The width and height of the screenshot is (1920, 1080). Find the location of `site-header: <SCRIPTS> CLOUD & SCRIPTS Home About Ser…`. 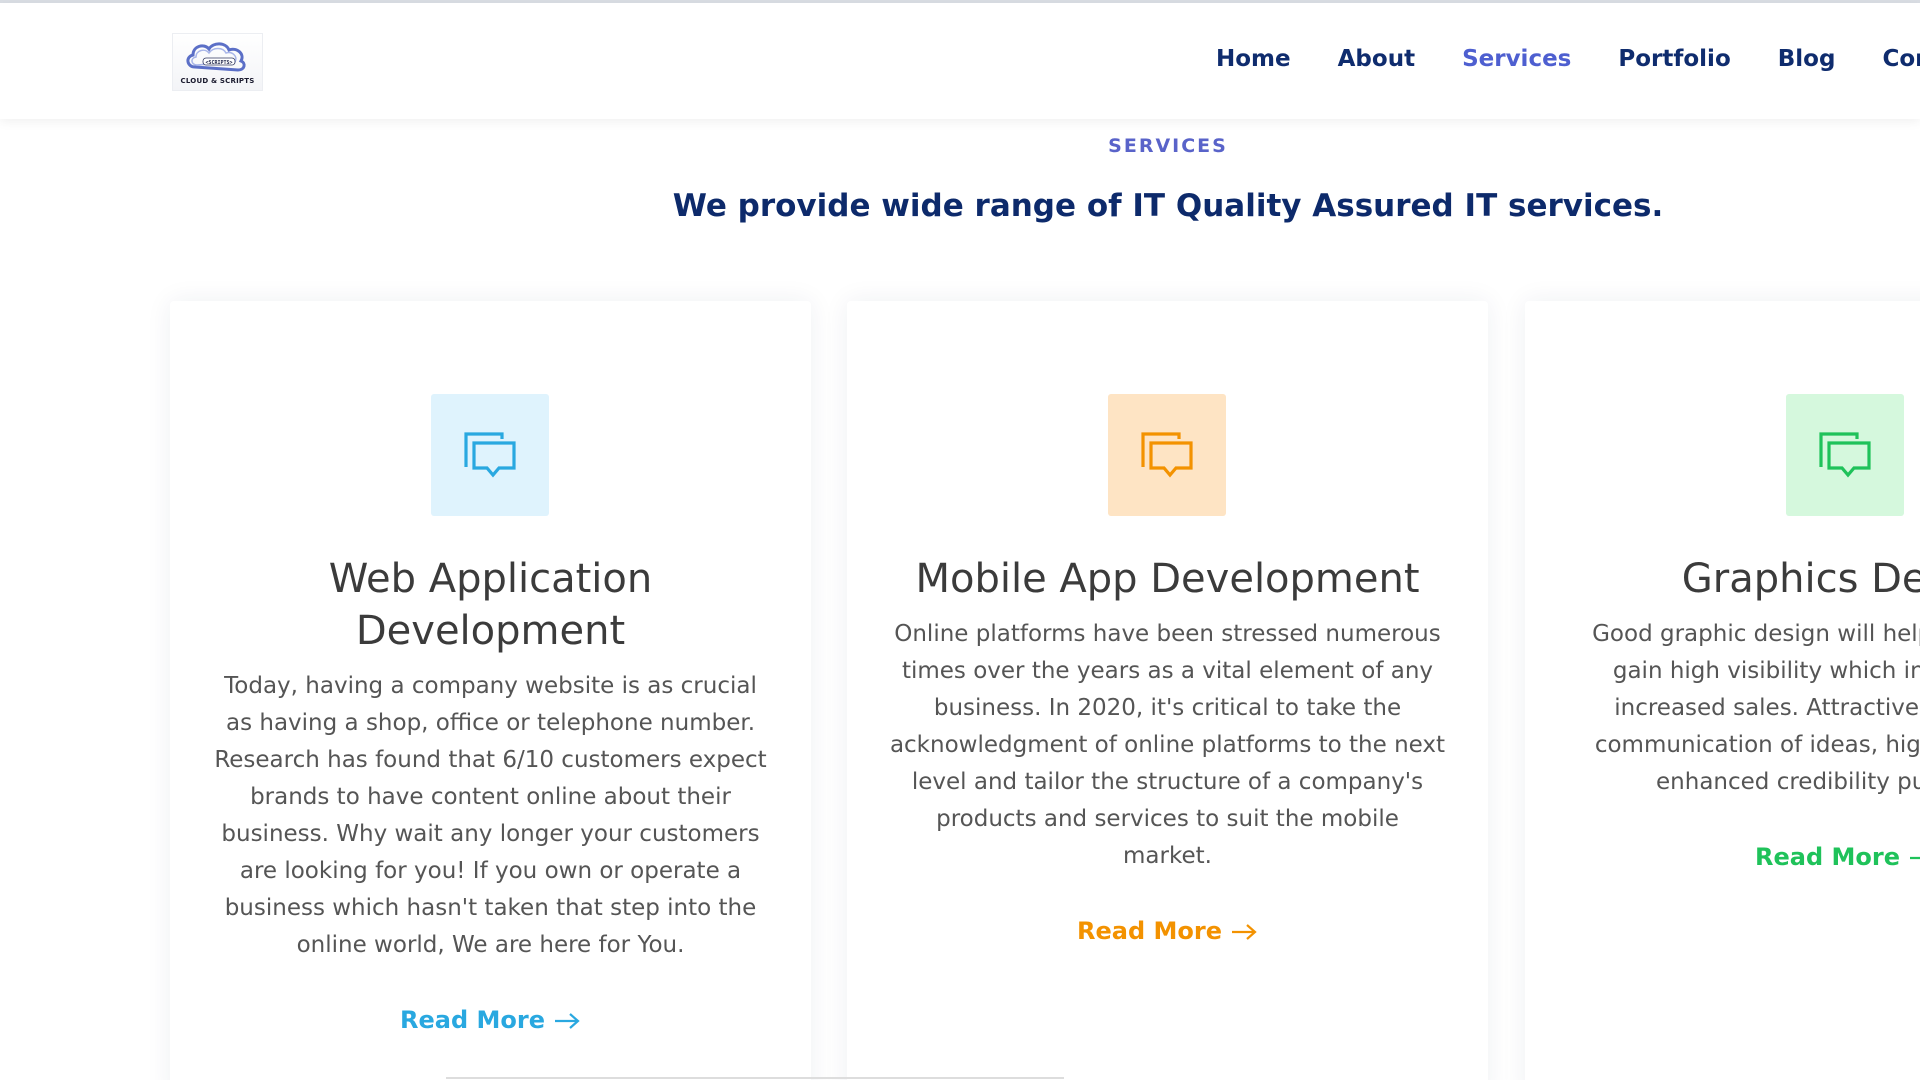

site-header: <SCRIPTS> CLOUD & SCRIPTS Home About Ser… is located at coordinates (960, 61).